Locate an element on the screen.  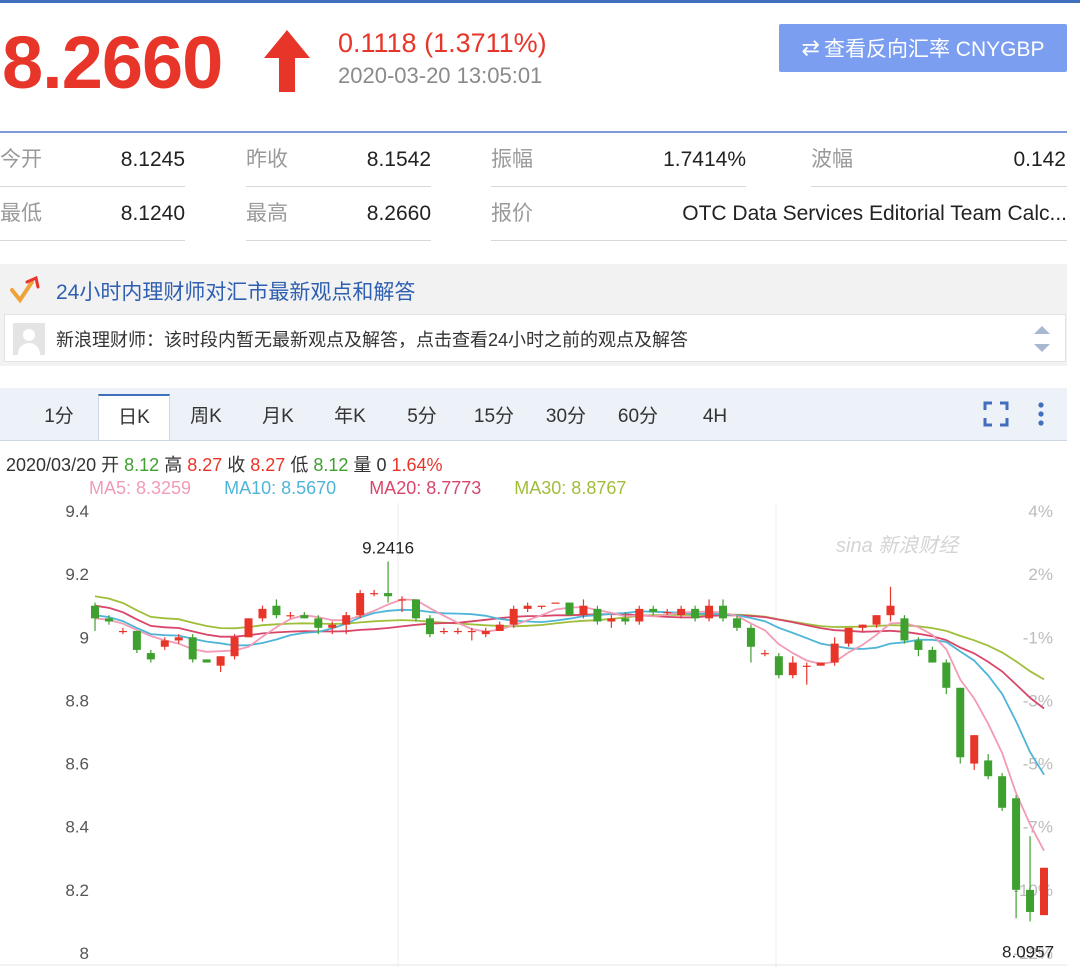
max-price-label: 9.2416 is located at coordinates (388, 548).